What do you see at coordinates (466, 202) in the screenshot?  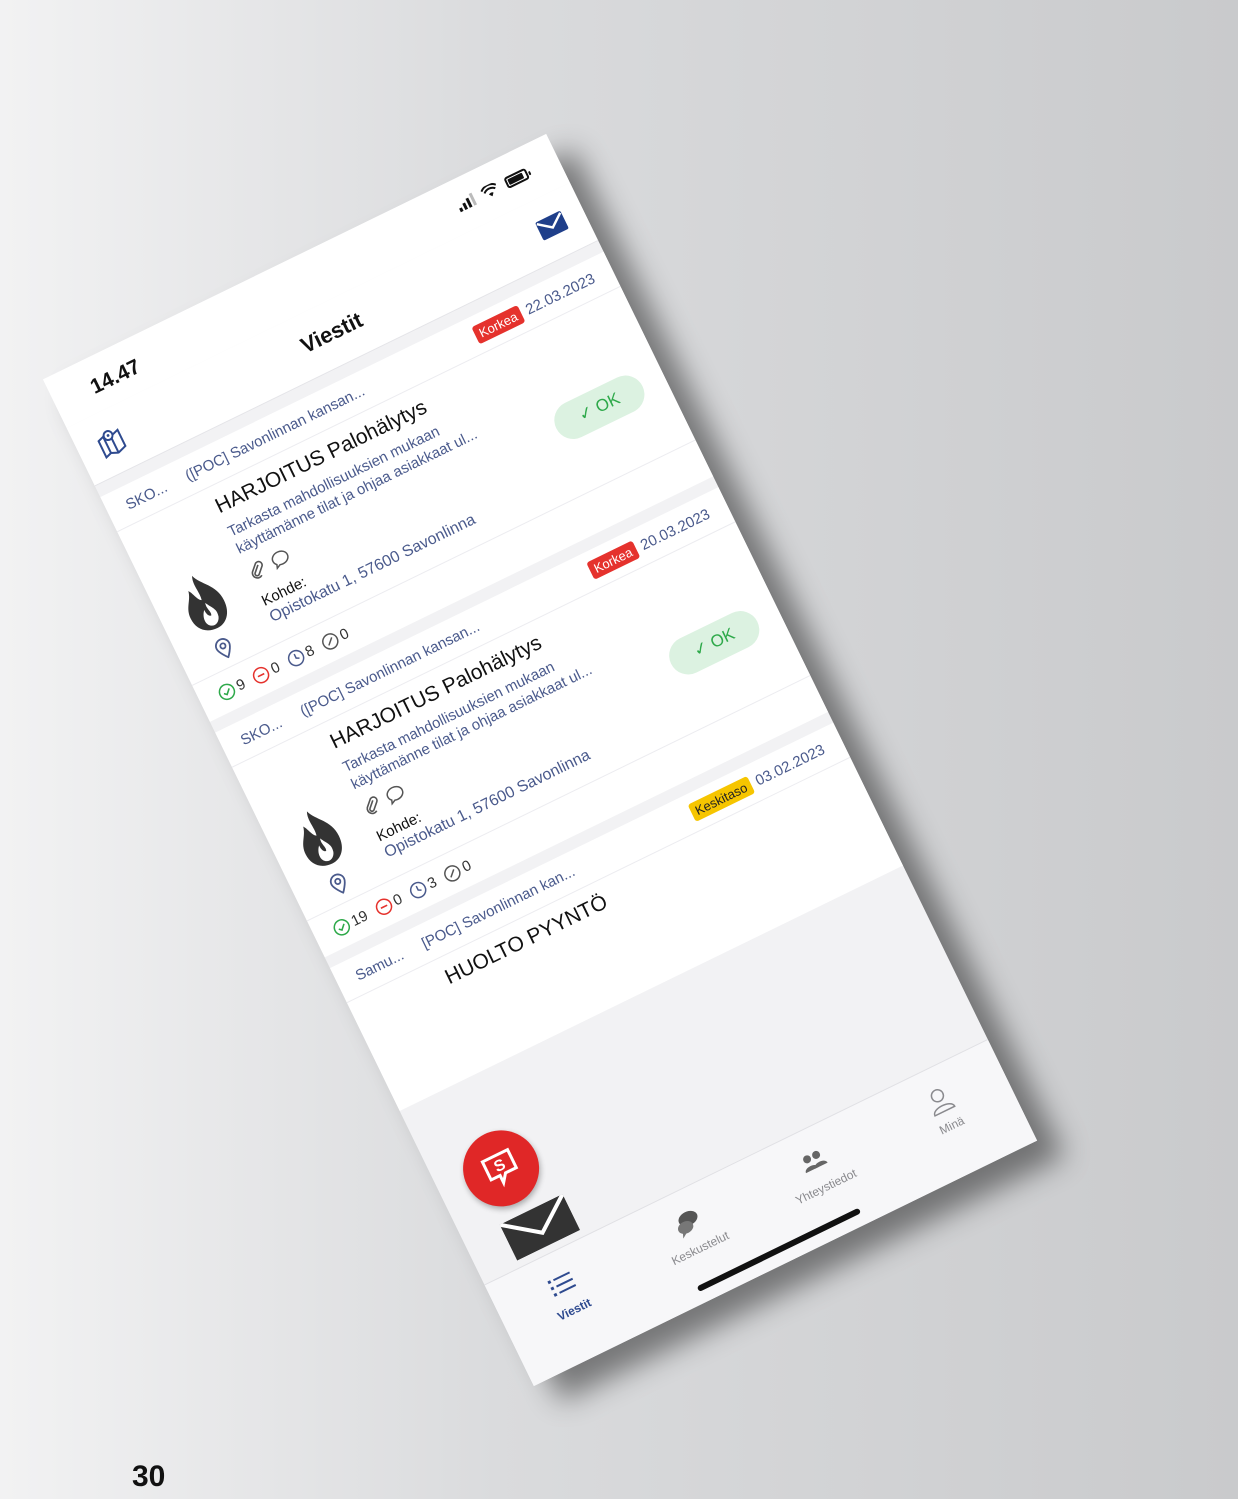 I see `signal-icon` at bounding box center [466, 202].